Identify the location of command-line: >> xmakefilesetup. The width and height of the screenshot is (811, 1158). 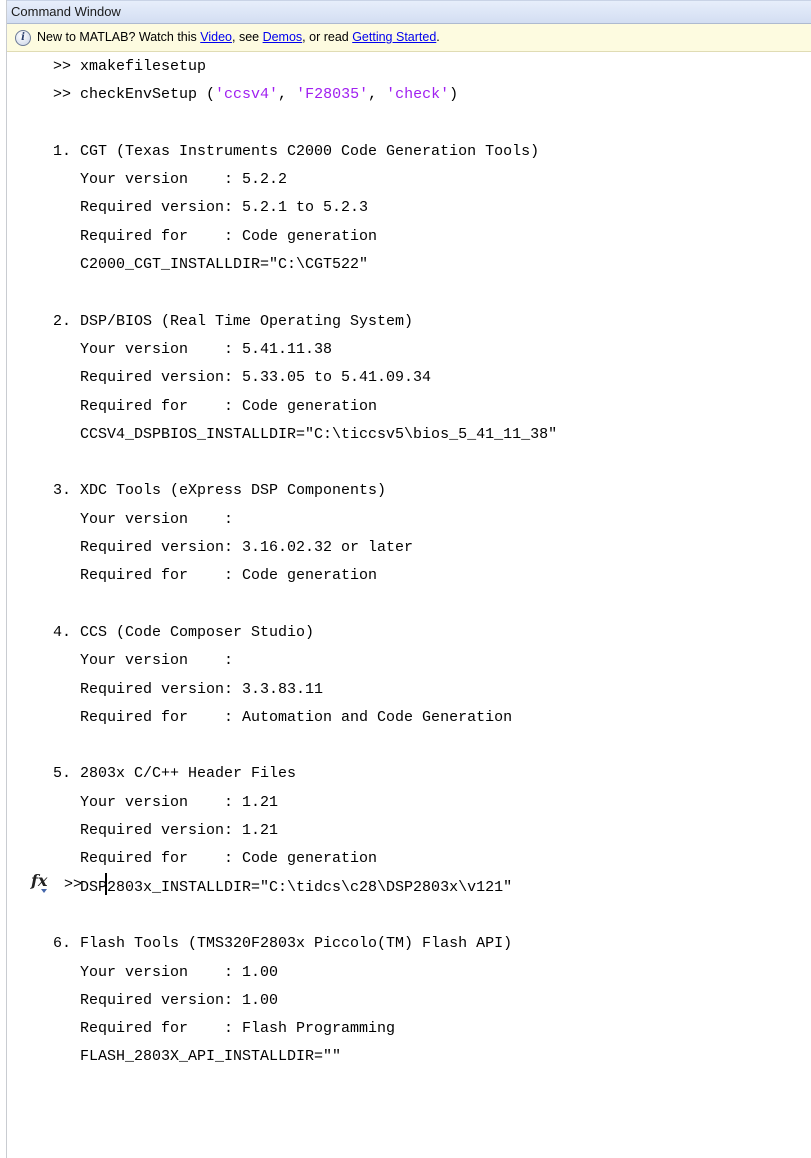
(130, 66).